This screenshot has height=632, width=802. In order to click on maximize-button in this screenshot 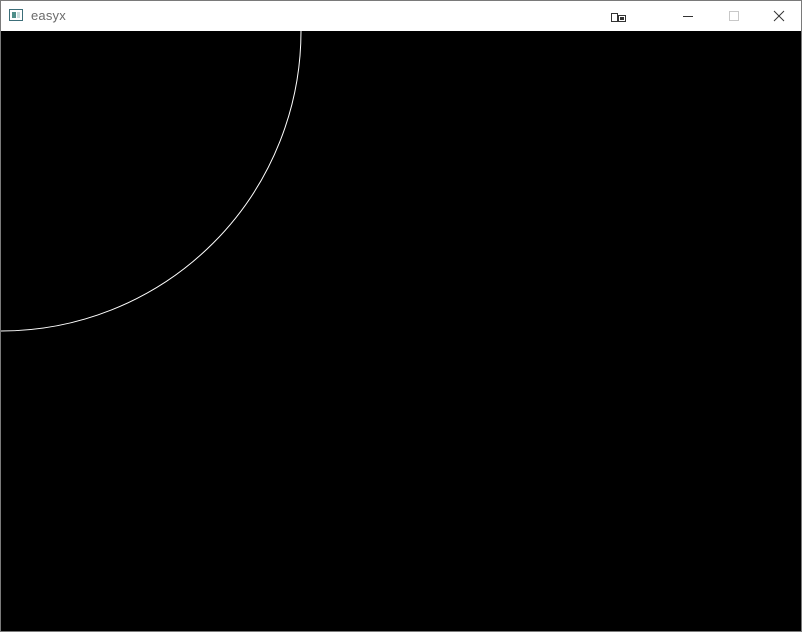, I will do `click(734, 16)`.